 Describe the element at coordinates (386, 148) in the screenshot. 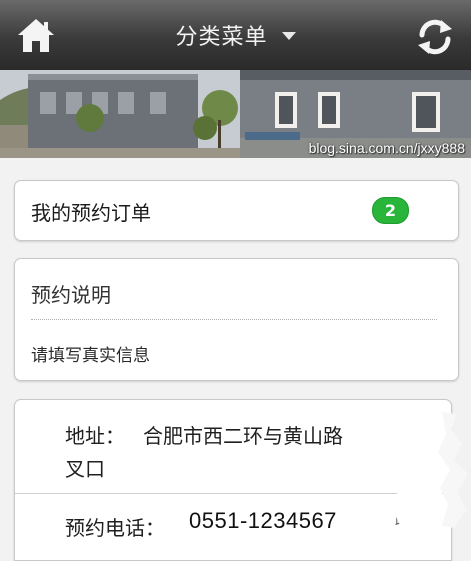

I see `banner-watermark: blog.sina.com.cn/jxxy888` at that location.